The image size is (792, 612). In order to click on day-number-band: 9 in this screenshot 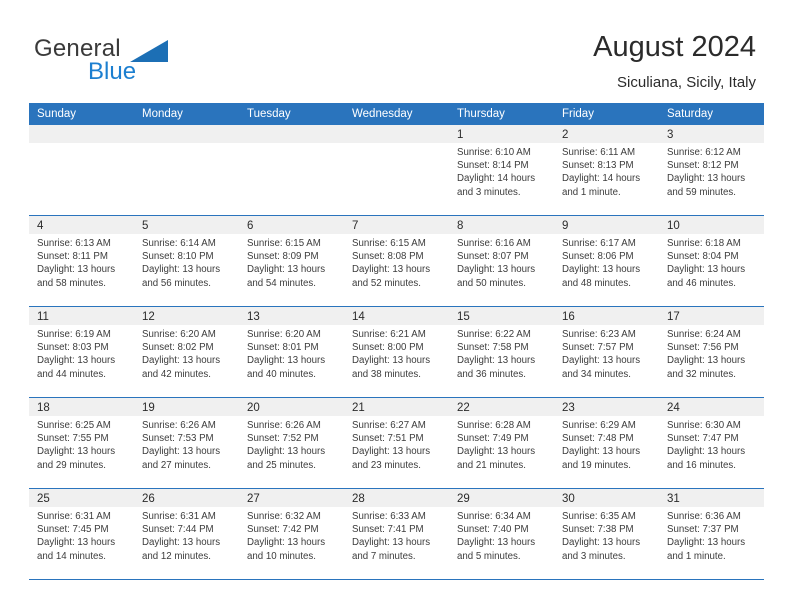, I will do `click(606, 225)`.